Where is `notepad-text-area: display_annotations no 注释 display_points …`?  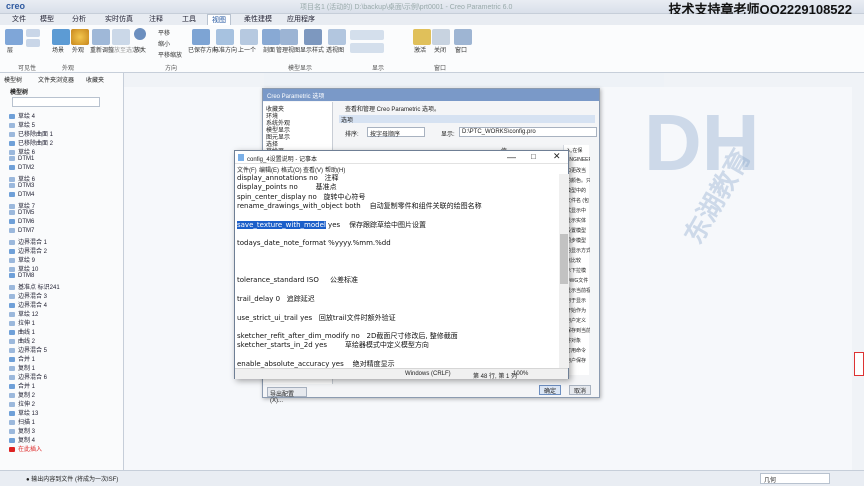
notepad-text-area: display_annotations no 注释 display_points … is located at coordinates (397, 271).